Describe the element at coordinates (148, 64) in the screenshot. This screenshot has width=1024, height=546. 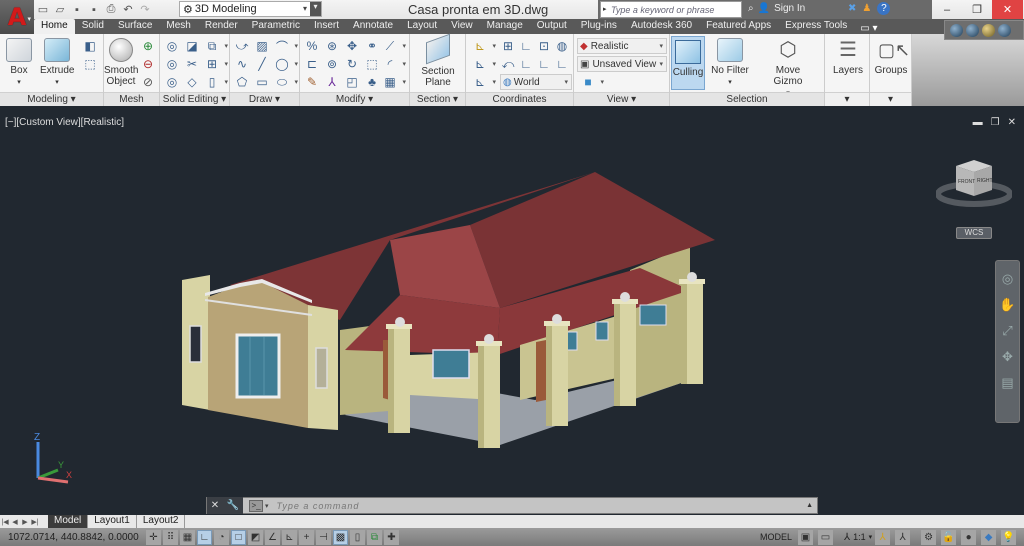
I see `smooth-less-icon: ⊖` at that location.